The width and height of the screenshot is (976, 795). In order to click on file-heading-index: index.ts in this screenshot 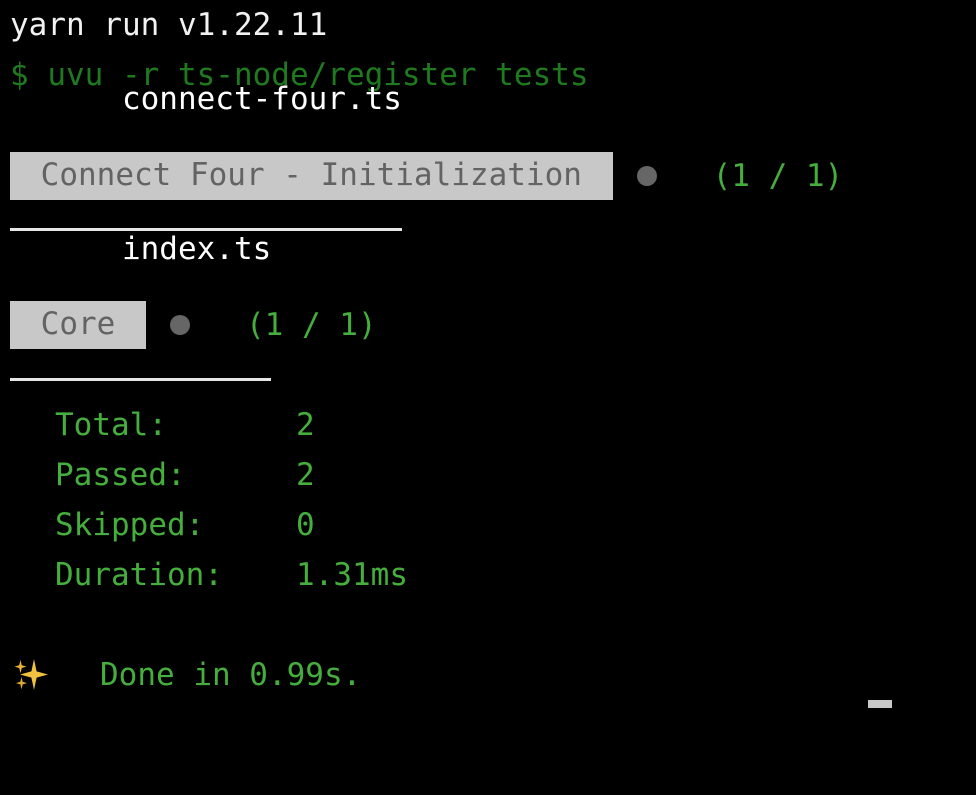, I will do `click(141, 306)`.